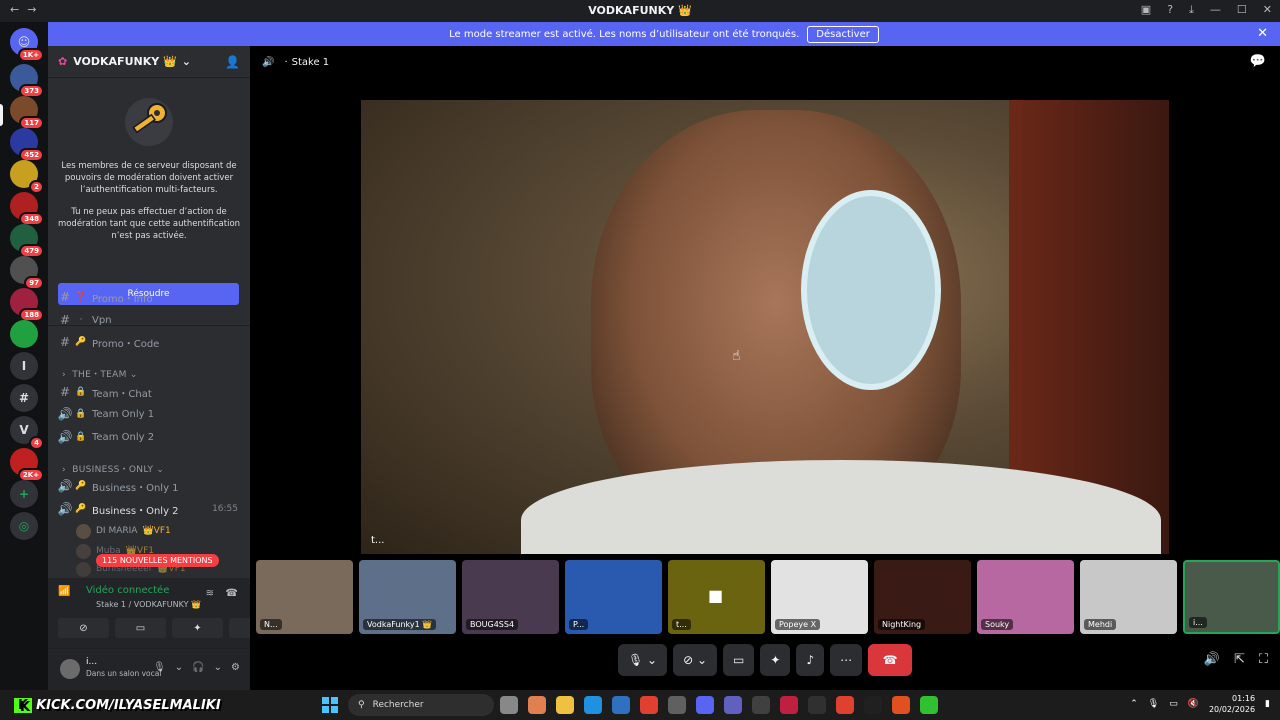  What do you see at coordinates (843, 34) in the screenshot?
I see `disable-streamer-button: Désactiver` at bounding box center [843, 34].